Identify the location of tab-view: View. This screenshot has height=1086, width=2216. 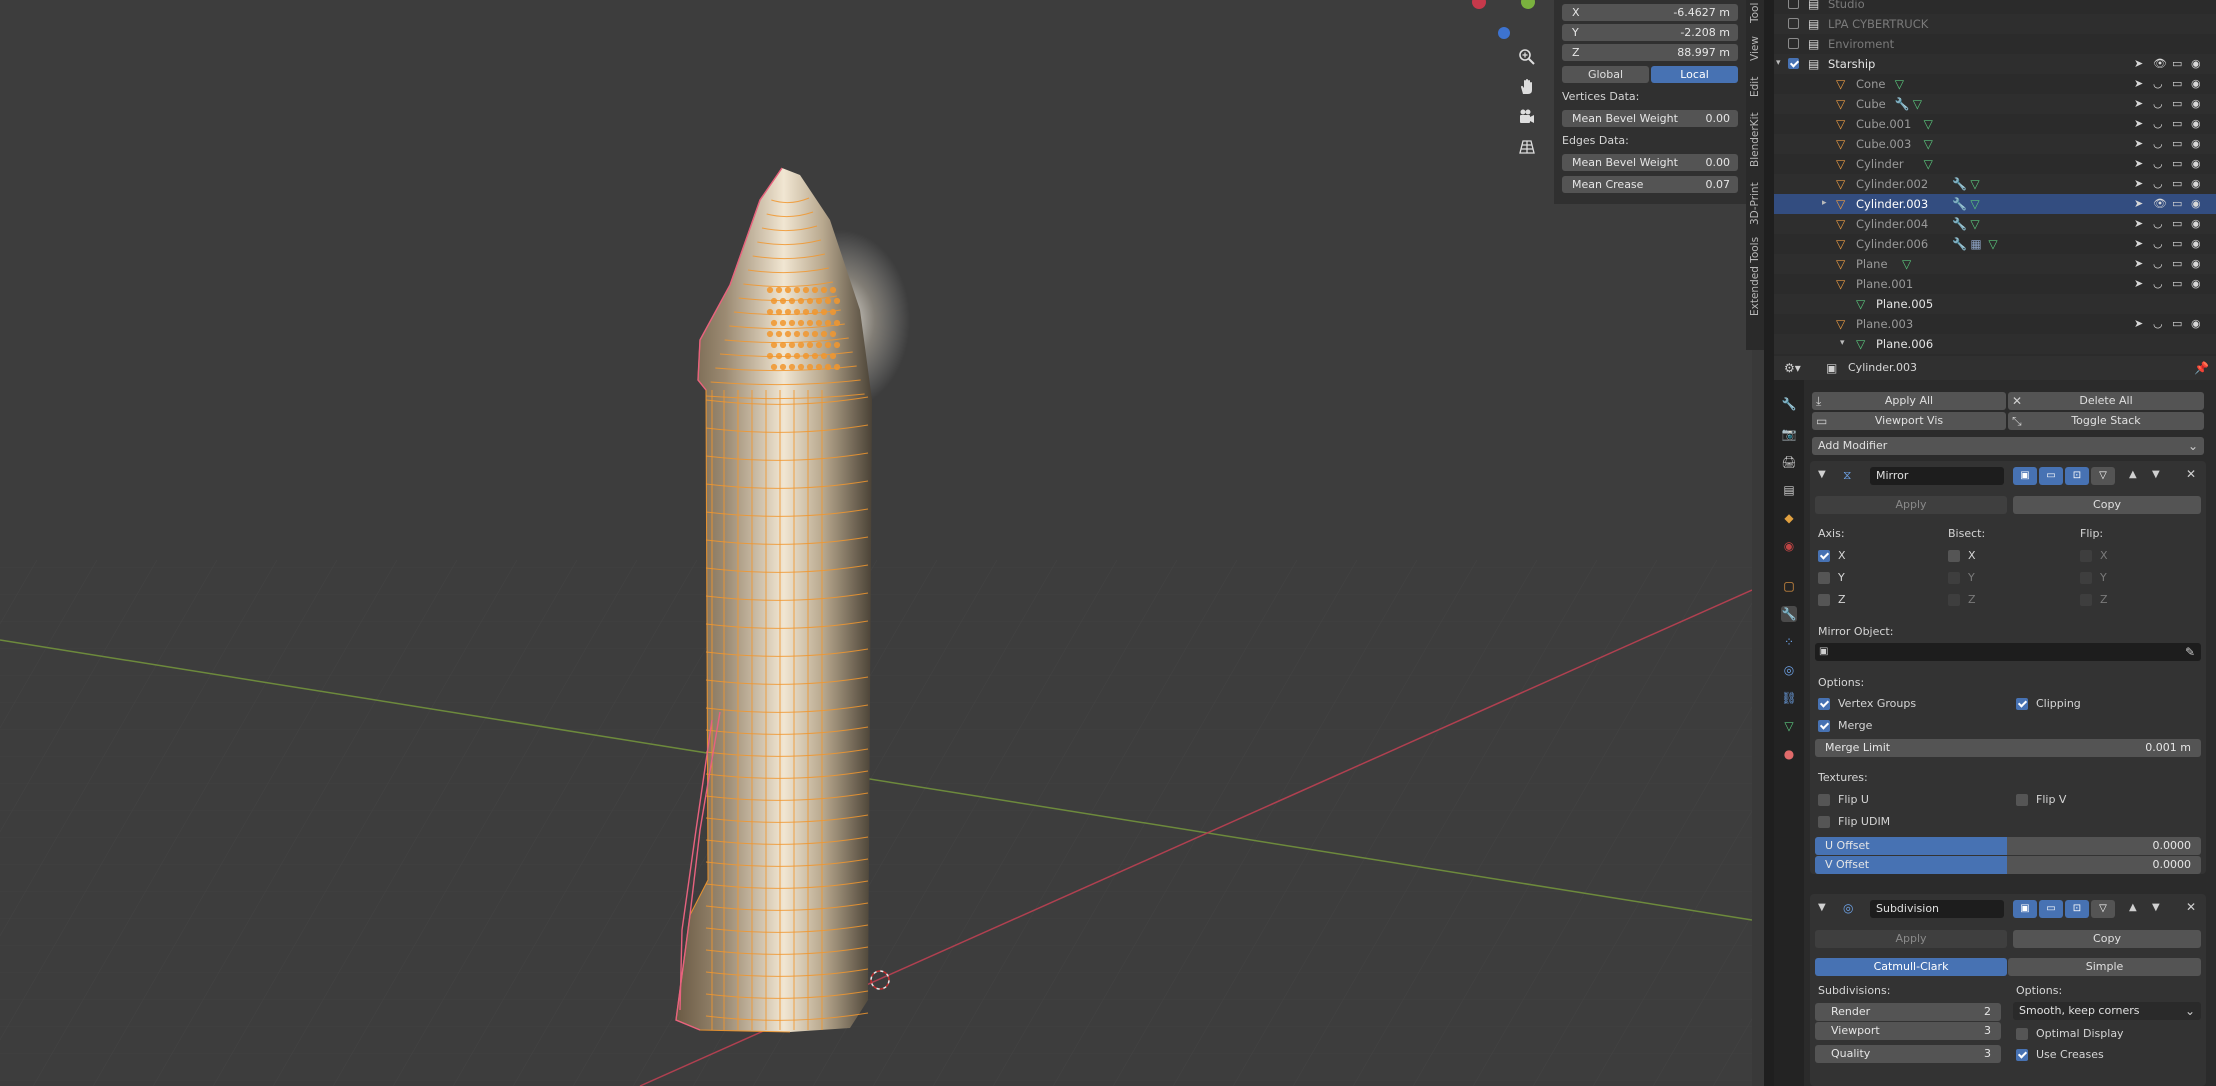
(1755, 49).